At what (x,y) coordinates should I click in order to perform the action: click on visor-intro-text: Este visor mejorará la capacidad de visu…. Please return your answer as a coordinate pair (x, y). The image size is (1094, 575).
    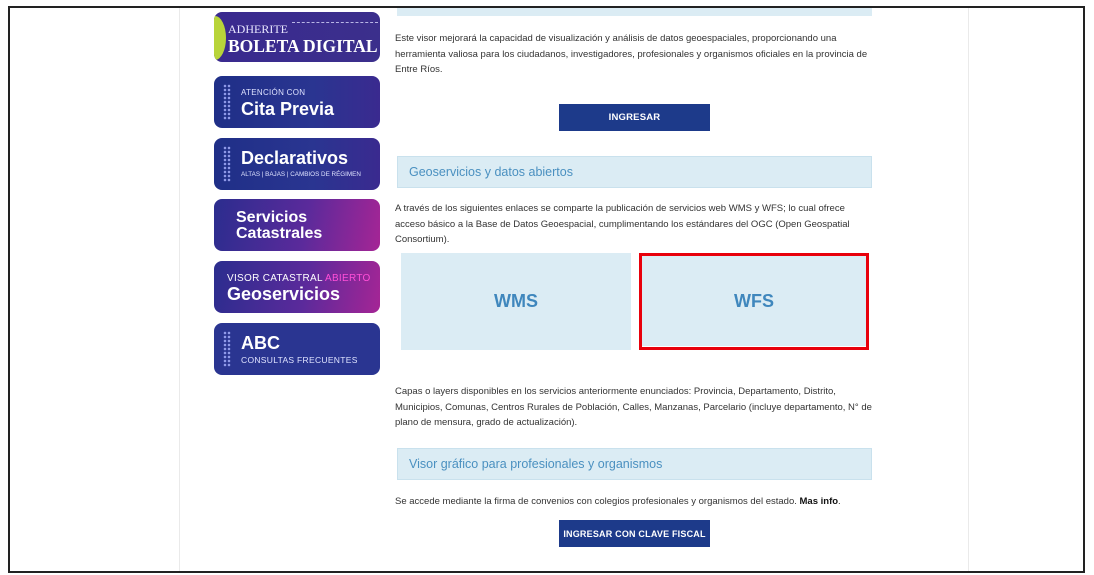
    Looking at the image, I should click on (631, 54).